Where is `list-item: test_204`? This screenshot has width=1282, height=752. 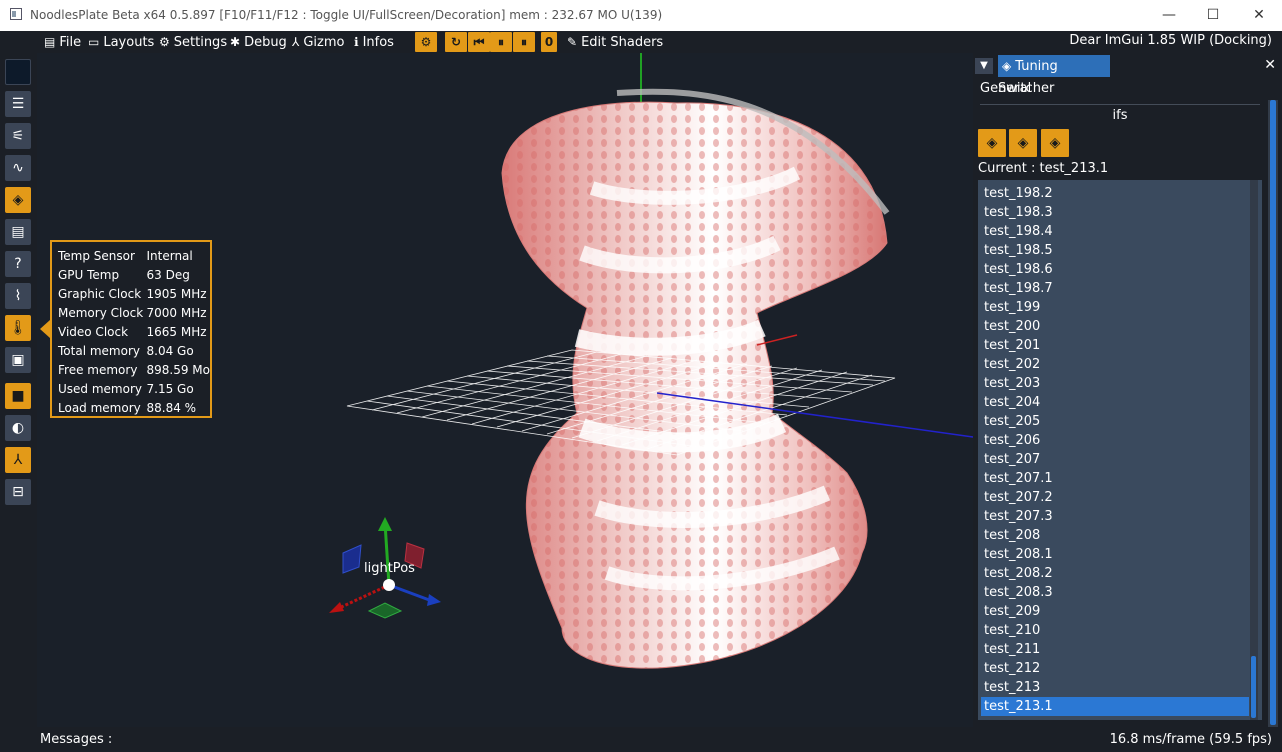 list-item: test_204 is located at coordinates (1115, 402).